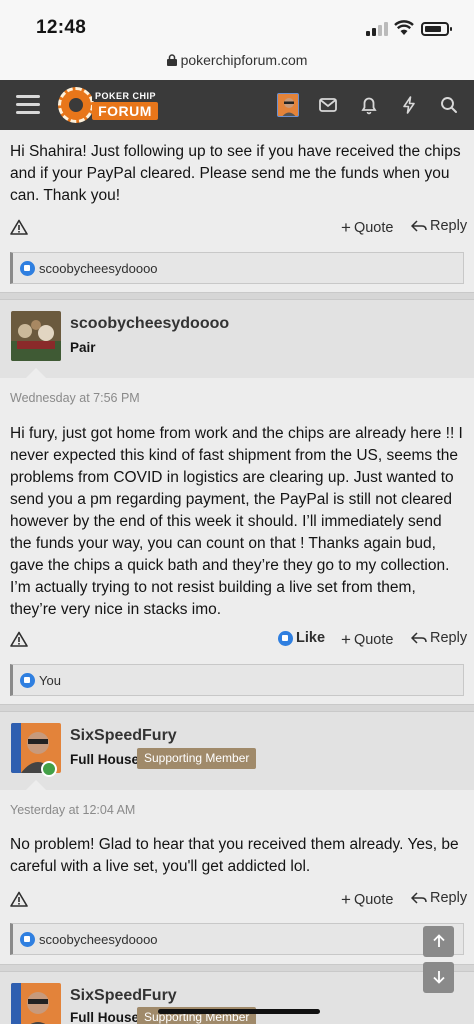  What do you see at coordinates (237, 339) in the screenshot?
I see `post-user-header: scoobycheesydoooo Pair` at bounding box center [237, 339].